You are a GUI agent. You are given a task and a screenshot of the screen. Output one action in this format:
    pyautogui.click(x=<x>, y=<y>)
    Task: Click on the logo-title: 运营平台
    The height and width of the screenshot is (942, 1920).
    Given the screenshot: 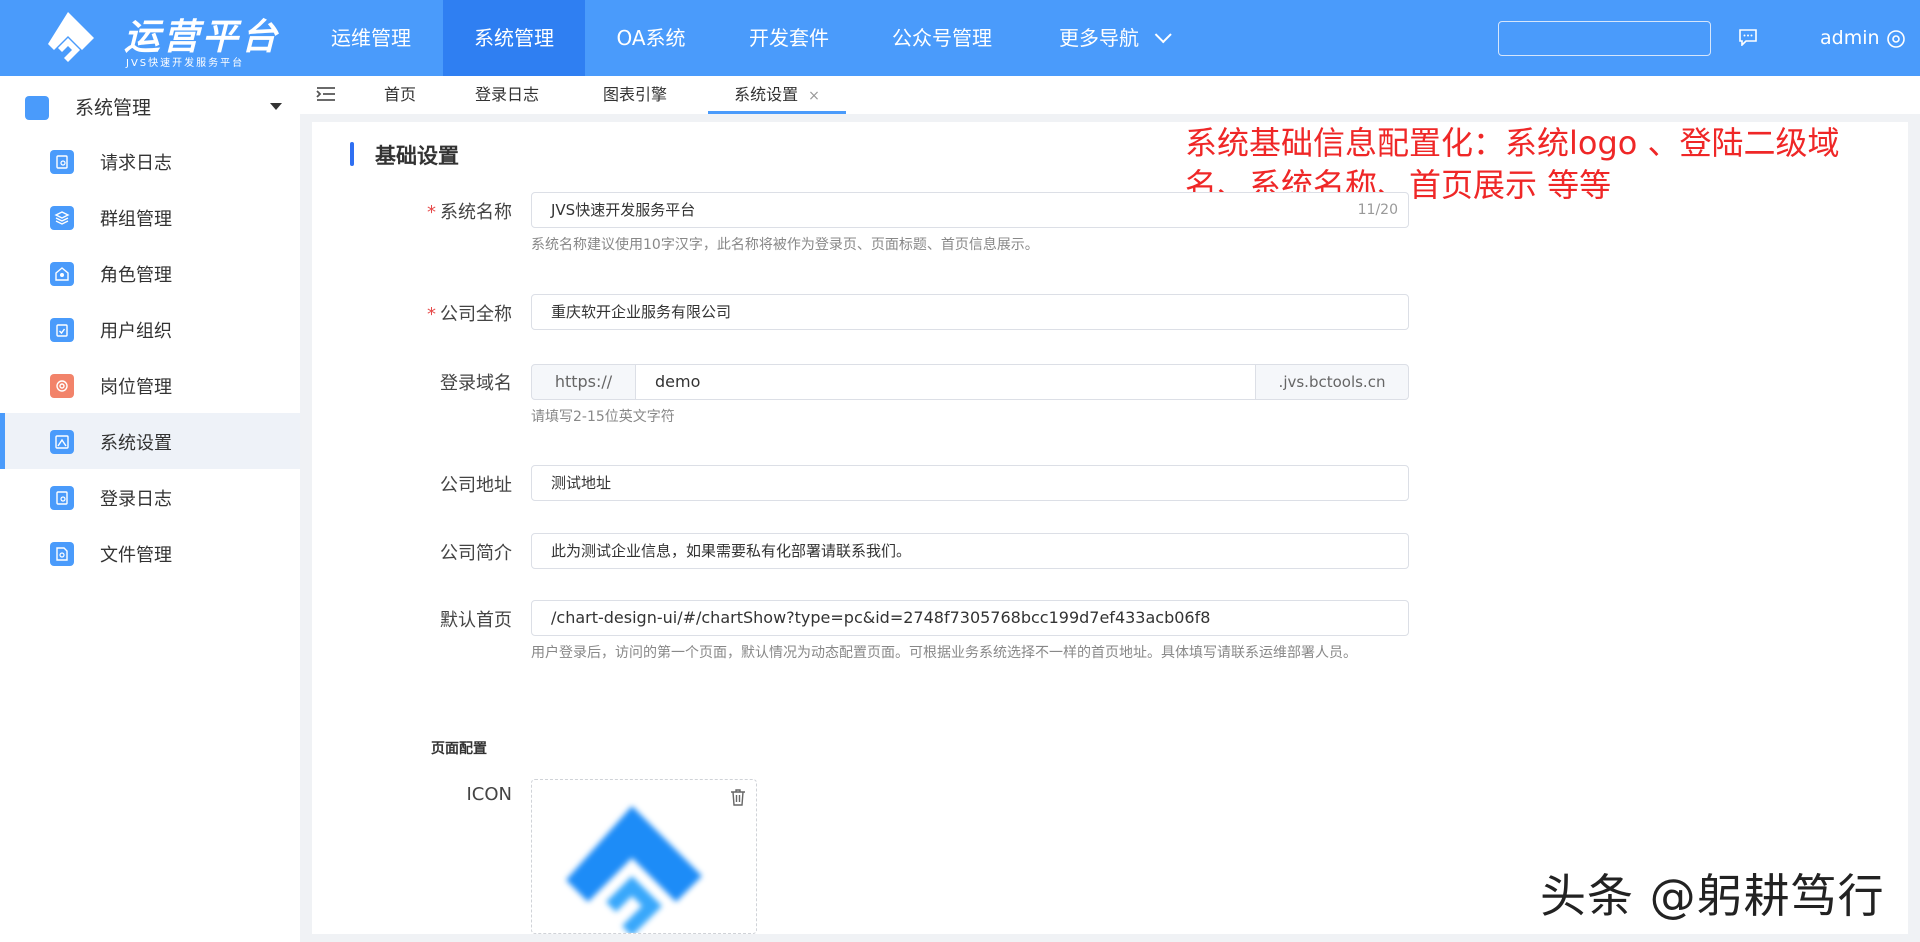 What is the action you would take?
    pyautogui.click(x=202, y=37)
    